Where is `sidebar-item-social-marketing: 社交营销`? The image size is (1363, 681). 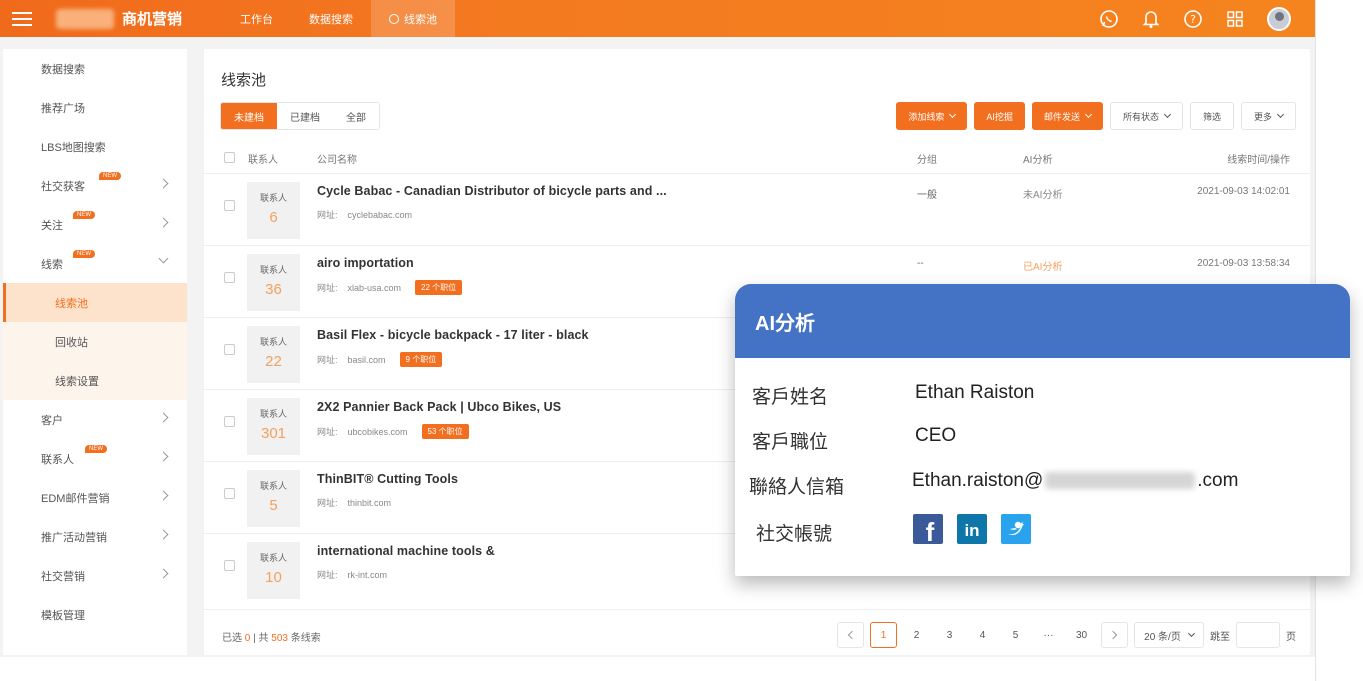 sidebar-item-social-marketing: 社交营销 is located at coordinates (95, 575).